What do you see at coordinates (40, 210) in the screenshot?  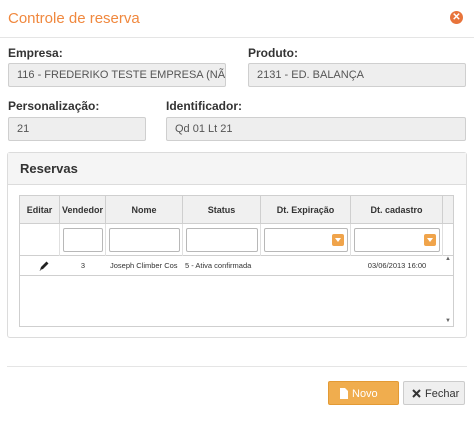 I see `column-header-editar: Editar` at bounding box center [40, 210].